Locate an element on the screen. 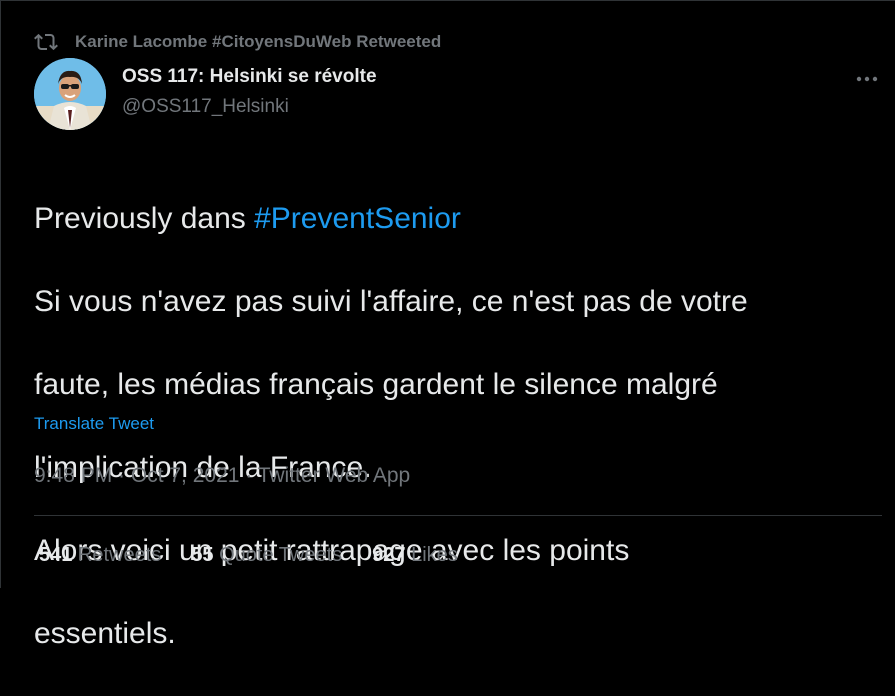  retweets-count: 541 is located at coordinates (56, 555).